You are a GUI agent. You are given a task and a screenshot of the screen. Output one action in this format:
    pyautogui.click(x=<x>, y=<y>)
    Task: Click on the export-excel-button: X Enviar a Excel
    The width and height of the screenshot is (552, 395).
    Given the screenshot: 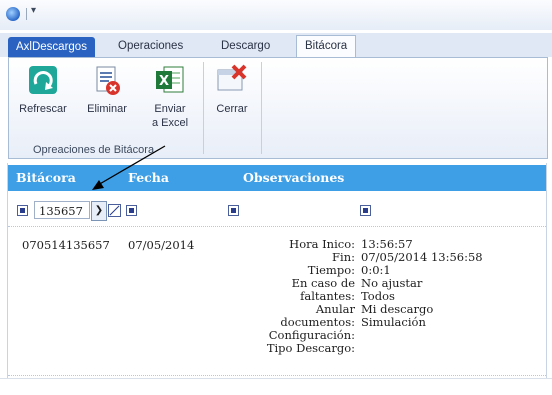 What is the action you would take?
    pyautogui.click(x=170, y=97)
    